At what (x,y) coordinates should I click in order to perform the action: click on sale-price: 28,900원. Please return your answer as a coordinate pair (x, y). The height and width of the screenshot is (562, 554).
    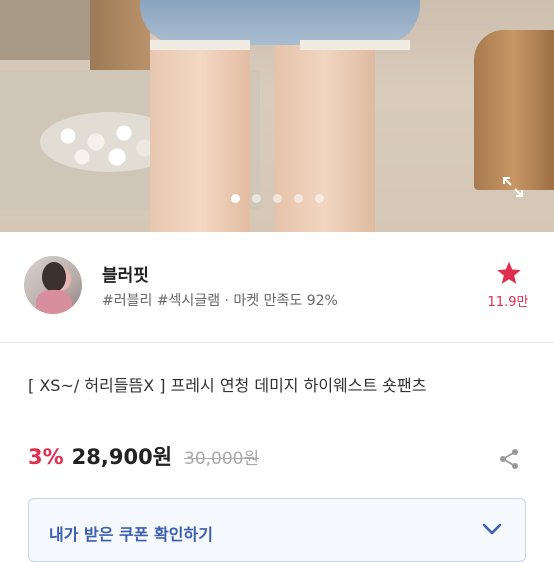
    Looking at the image, I should click on (122, 457).